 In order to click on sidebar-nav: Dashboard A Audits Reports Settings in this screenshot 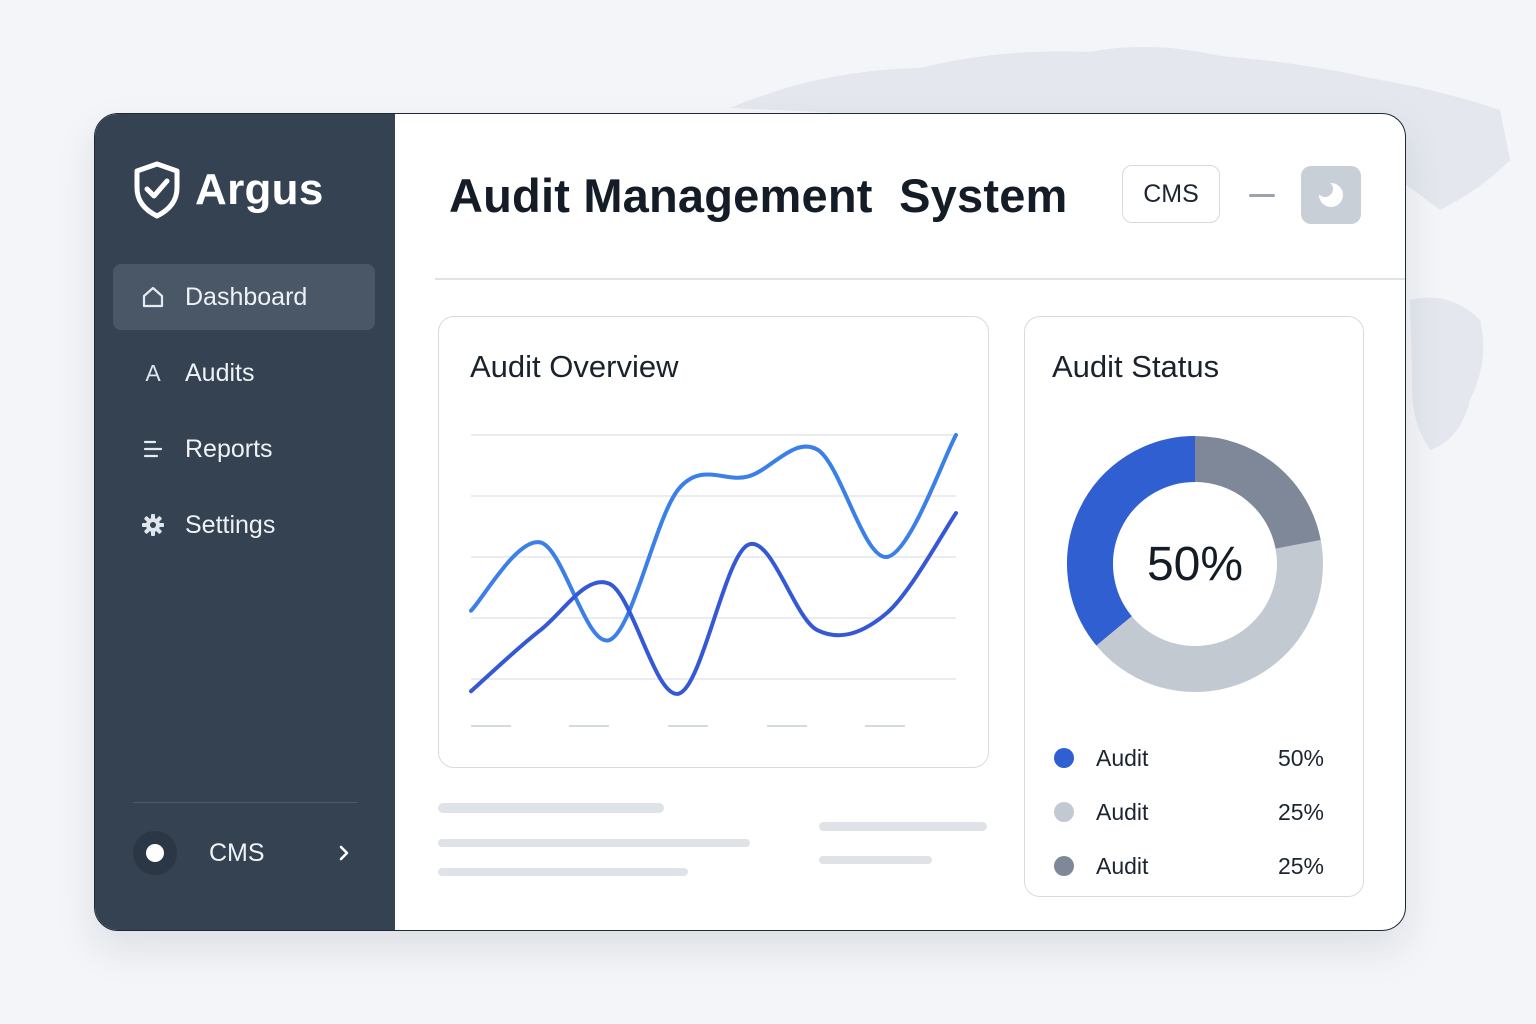, I will do `click(244, 416)`.